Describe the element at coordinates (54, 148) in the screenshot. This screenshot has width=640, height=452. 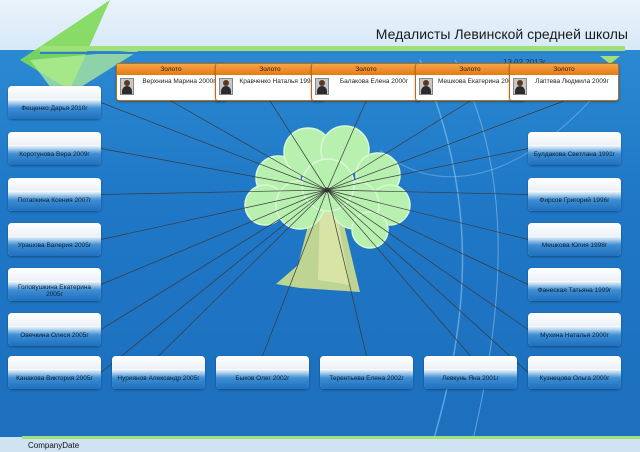
I see `medalist-card: Коротунова Вера 2009г` at that location.